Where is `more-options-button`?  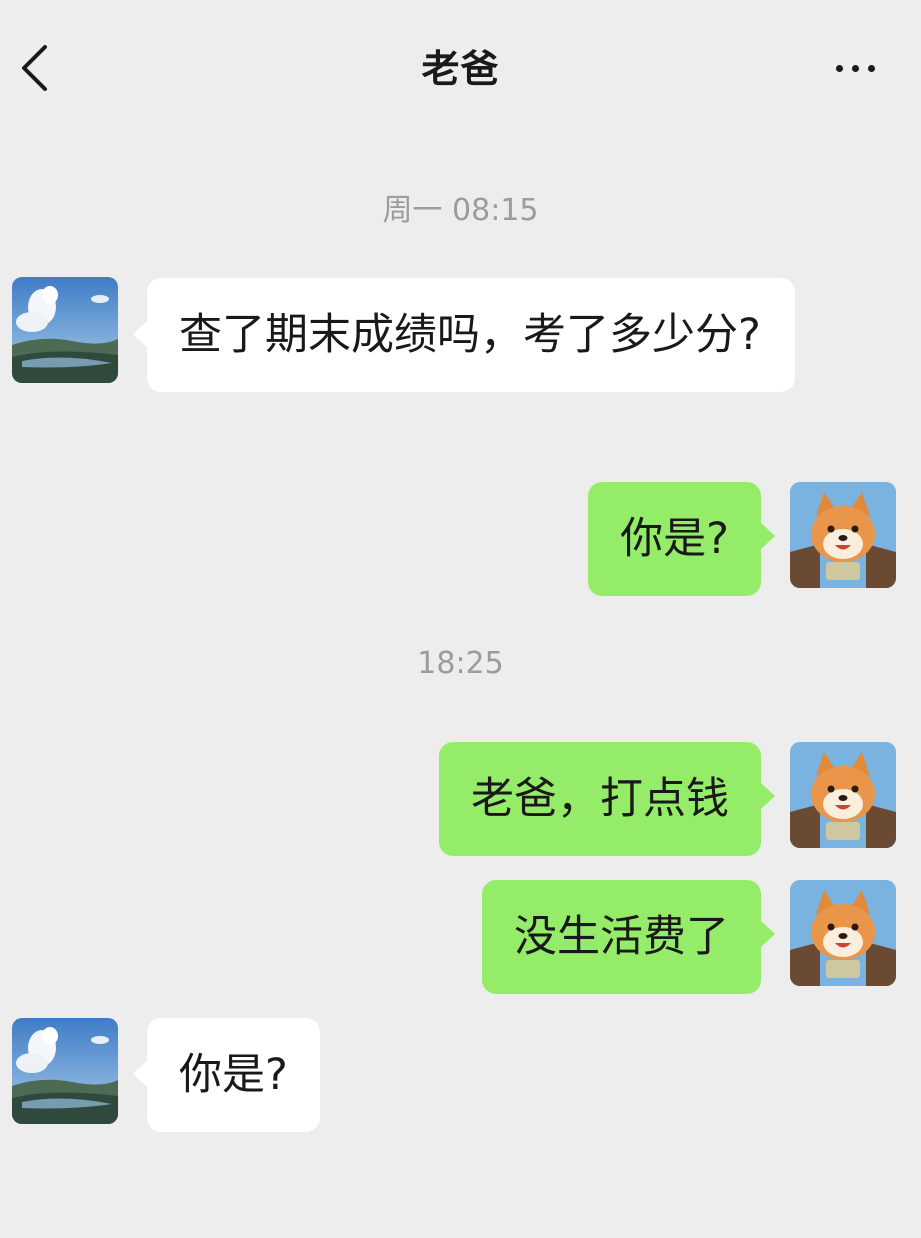
more-options-button is located at coordinates (855, 68).